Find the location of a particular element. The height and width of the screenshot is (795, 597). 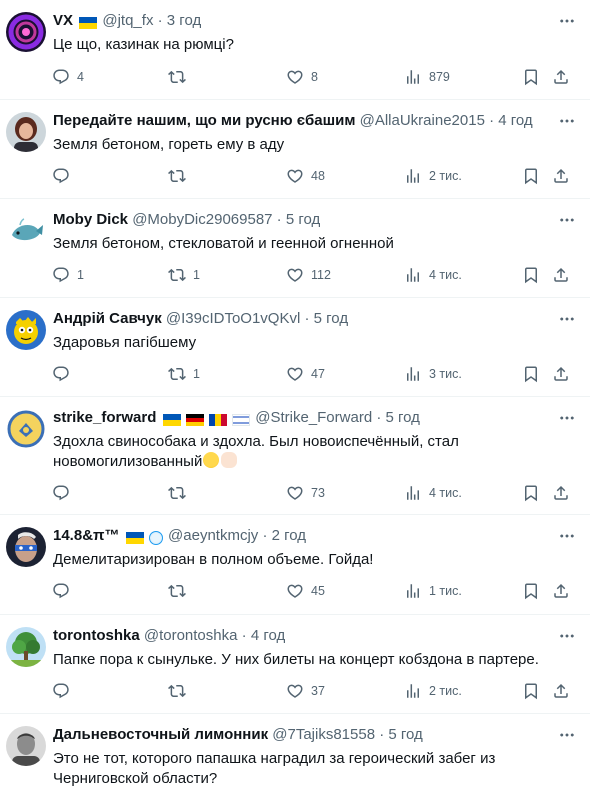

like-button: 8 is located at coordinates (302, 77).